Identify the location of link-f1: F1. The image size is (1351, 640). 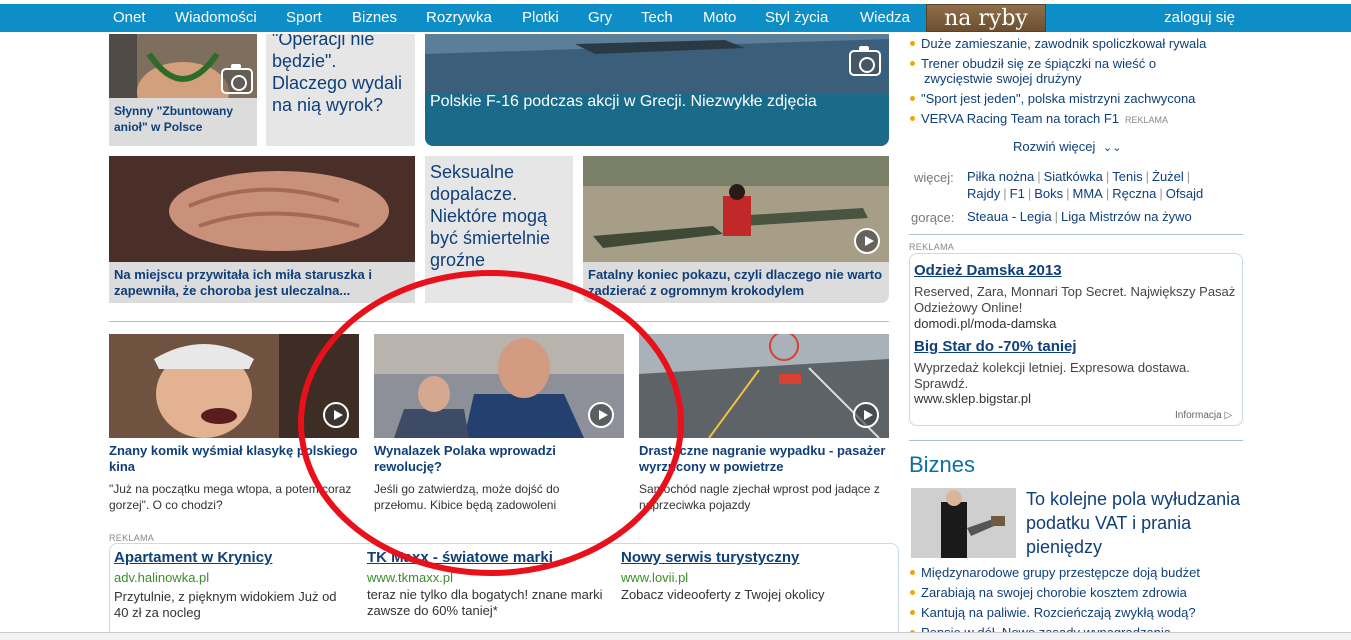
(1017, 193).